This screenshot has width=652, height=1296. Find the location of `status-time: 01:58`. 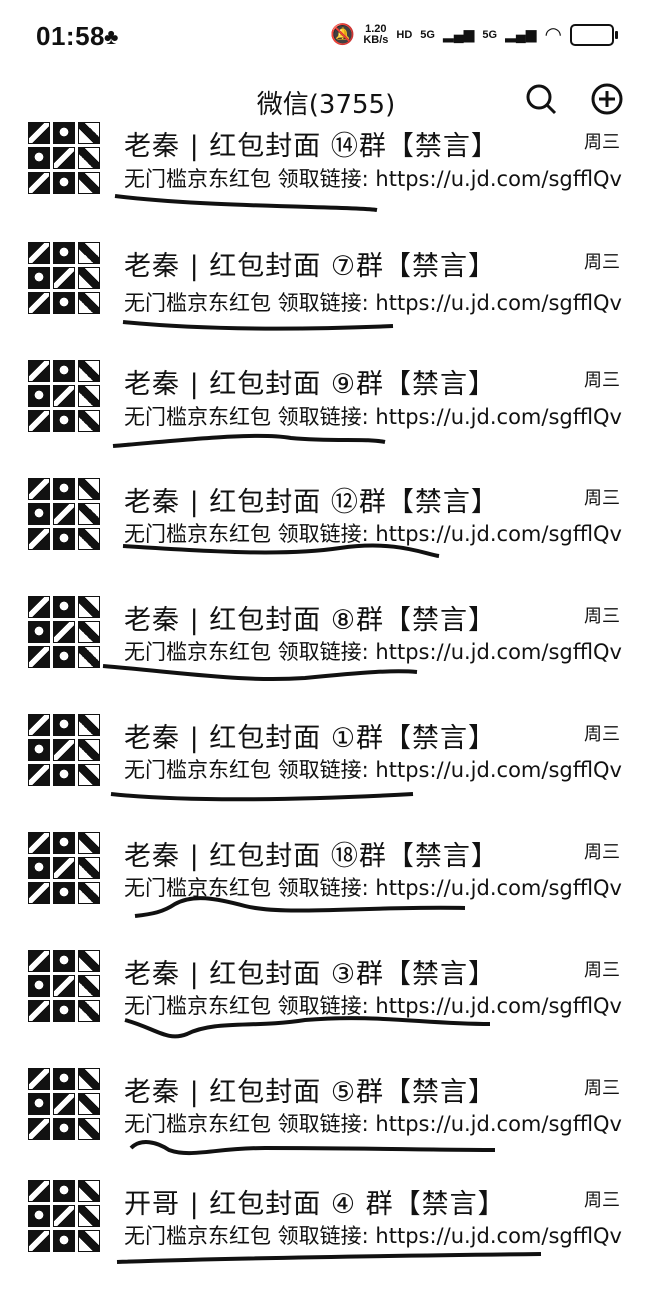

status-time: 01:58 is located at coordinates (70, 36).